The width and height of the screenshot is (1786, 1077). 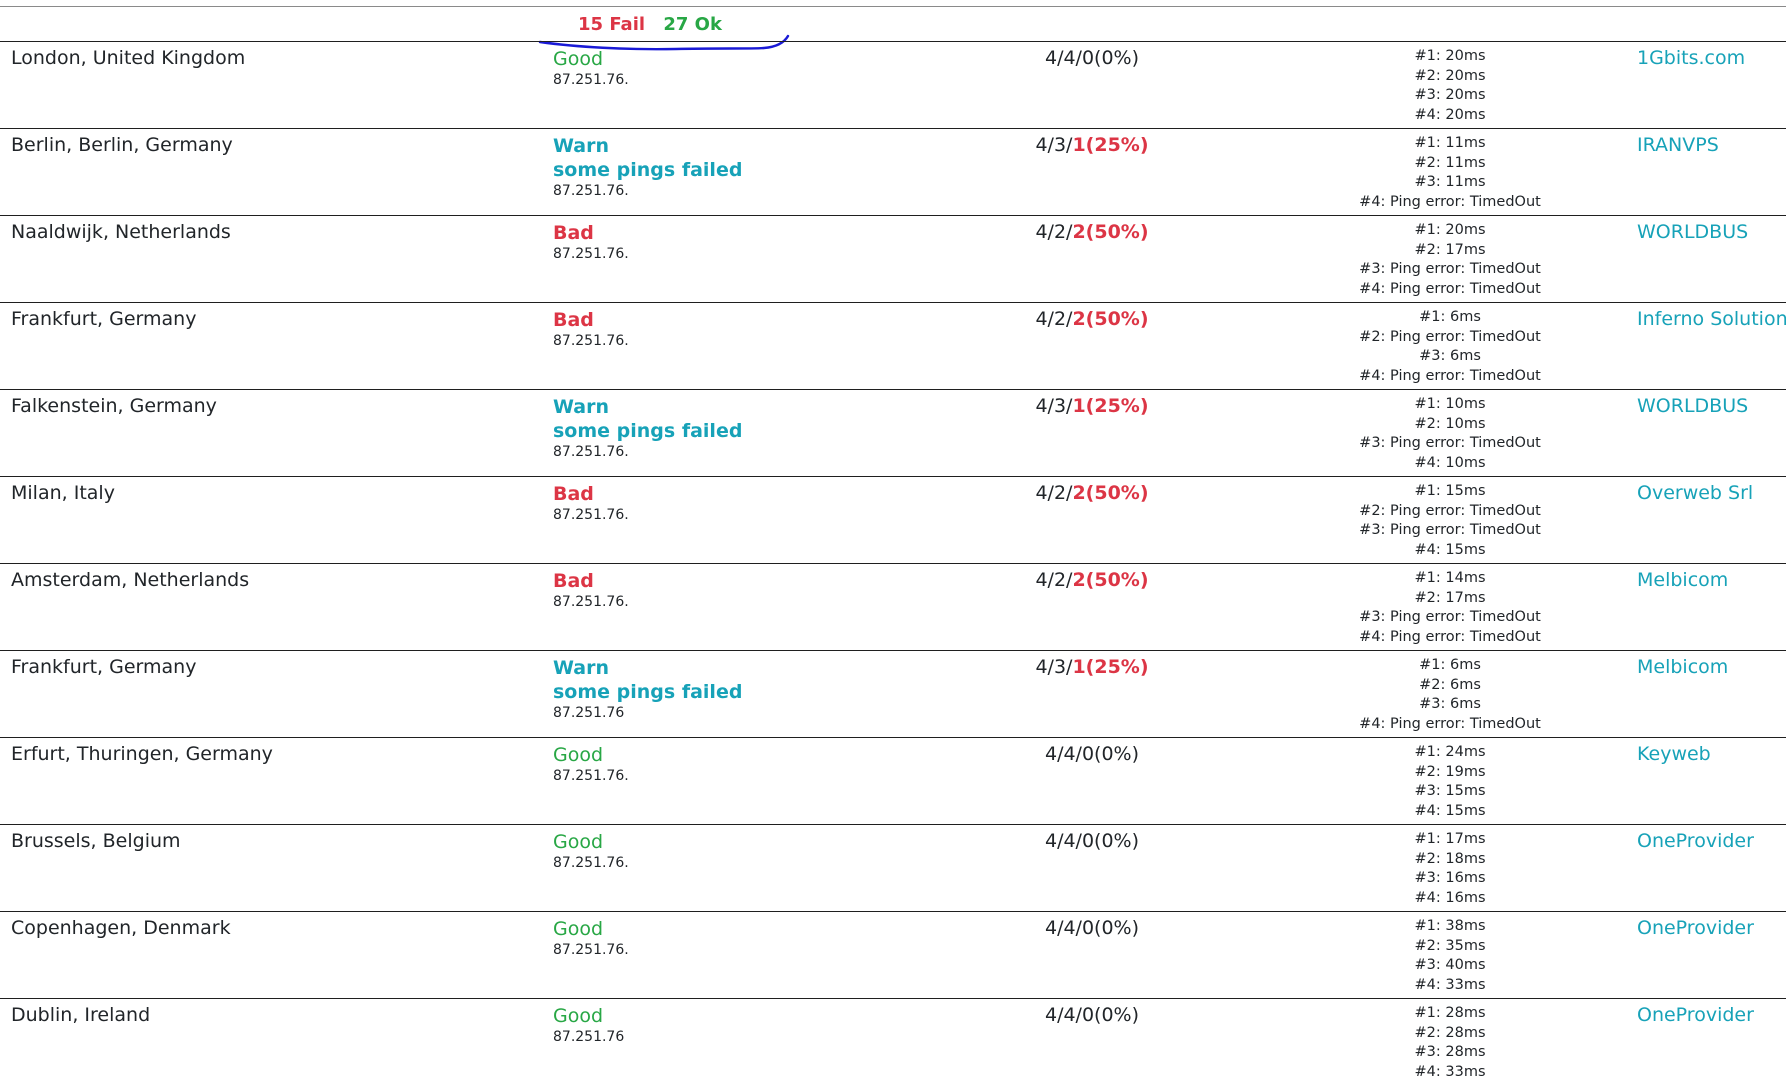 I want to click on ping-result: #4: 33ms, so click(x=1450, y=1070).